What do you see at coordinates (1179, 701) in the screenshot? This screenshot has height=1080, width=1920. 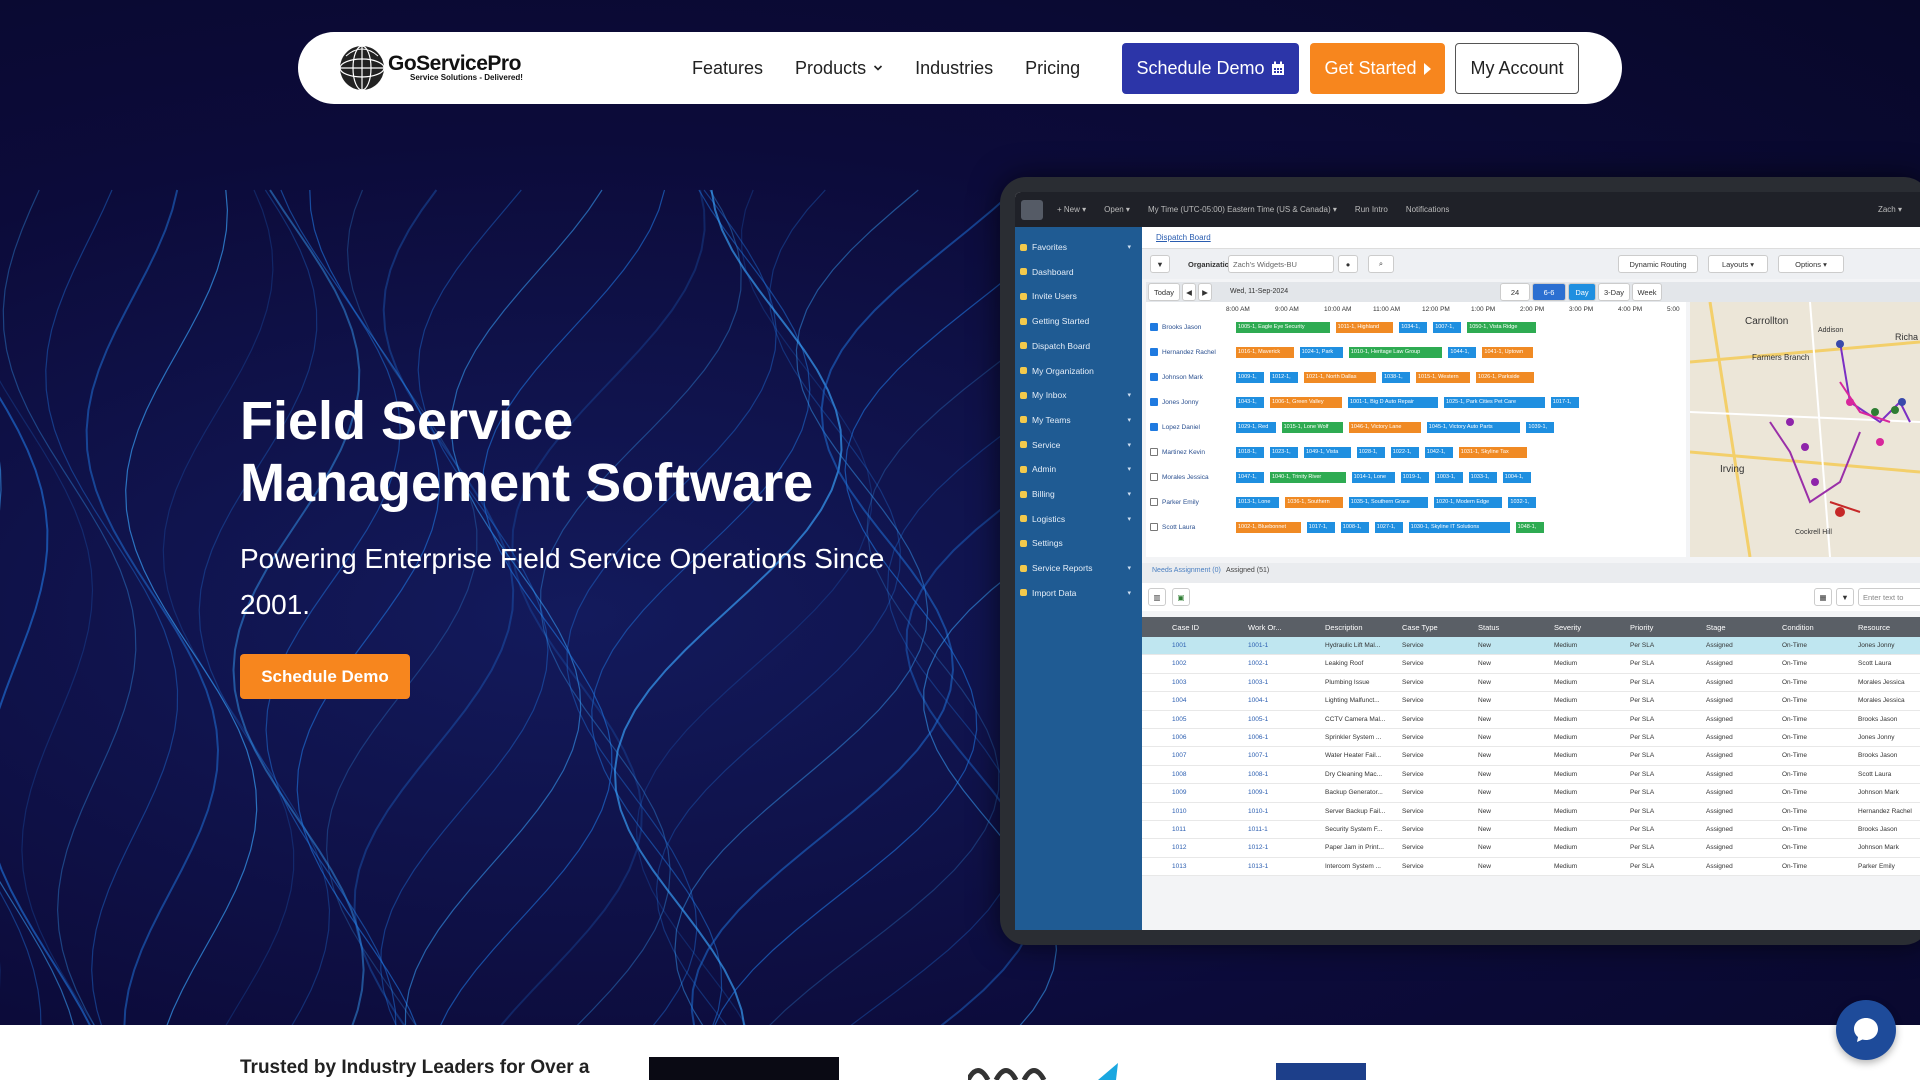 I see `table-cell: 1004` at bounding box center [1179, 701].